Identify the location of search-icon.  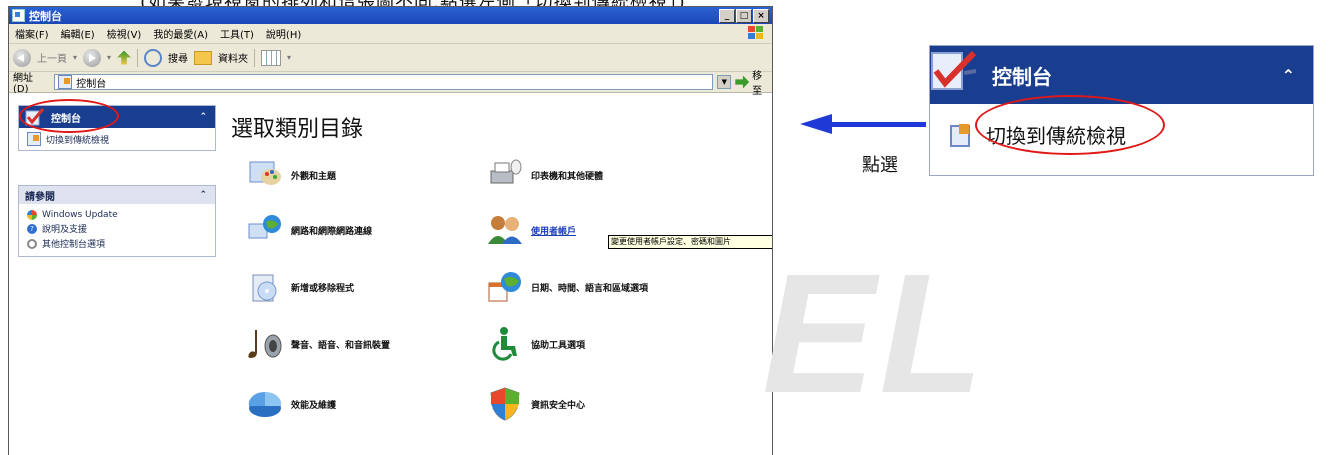
(153, 57).